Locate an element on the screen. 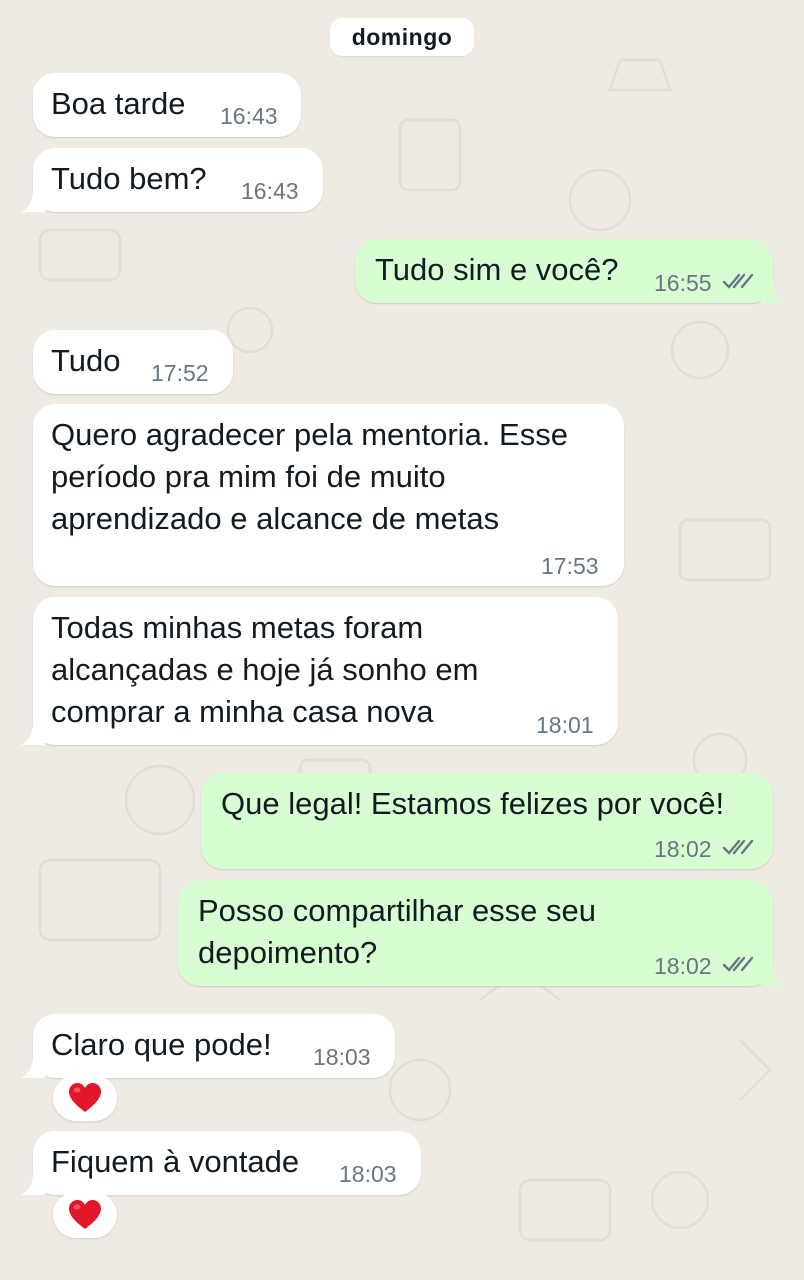  message-time: 18:01 is located at coordinates (565, 725).